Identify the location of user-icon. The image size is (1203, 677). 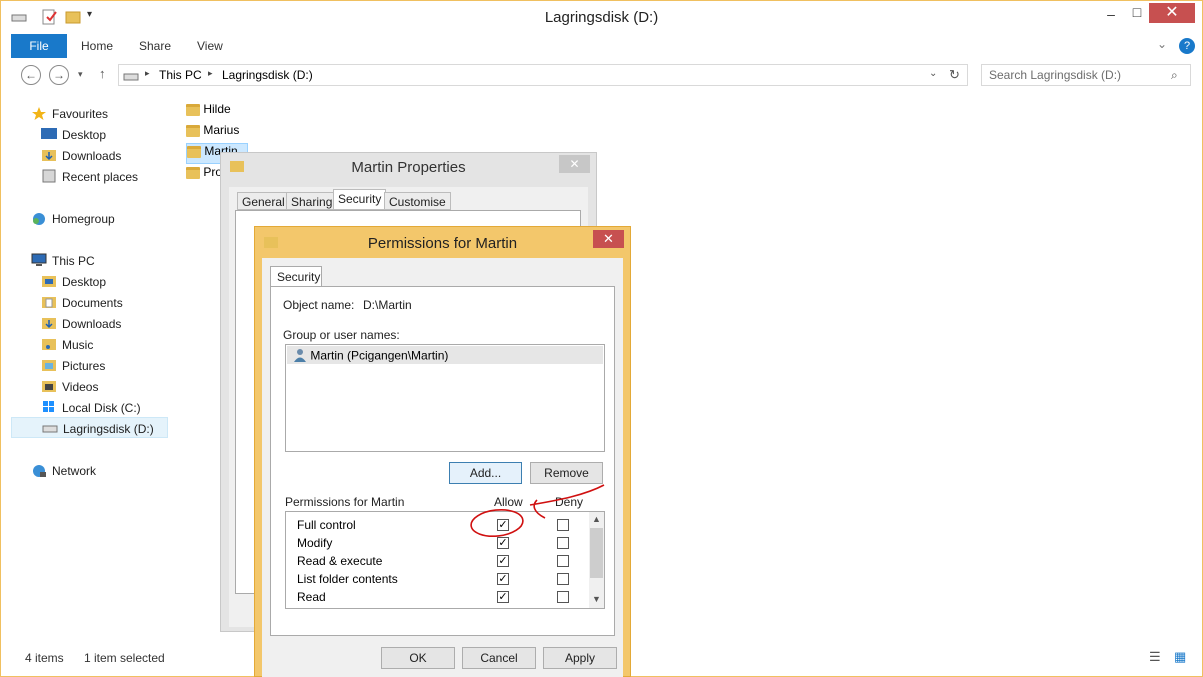
(300, 356).